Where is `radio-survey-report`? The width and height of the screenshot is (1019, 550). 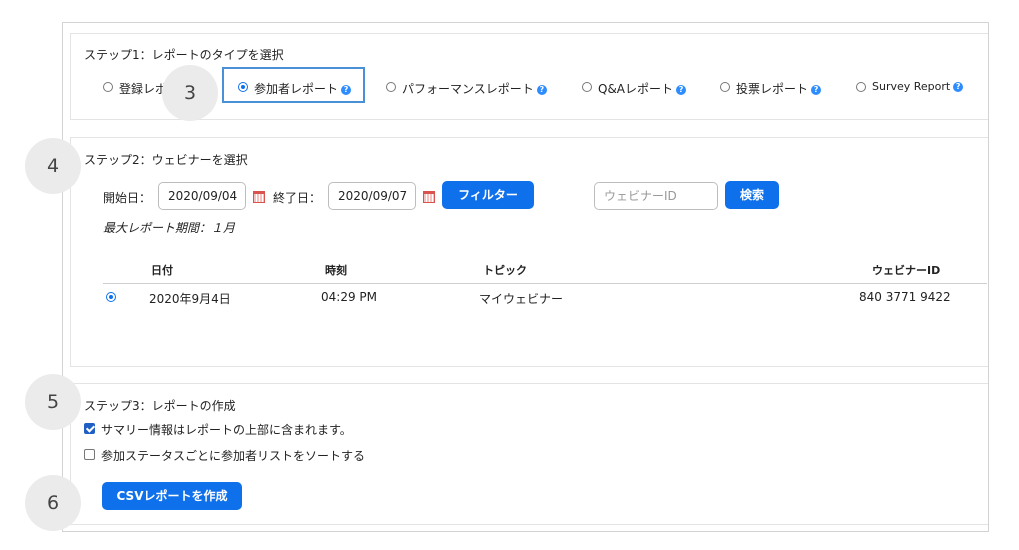
radio-survey-report is located at coordinates (861, 87).